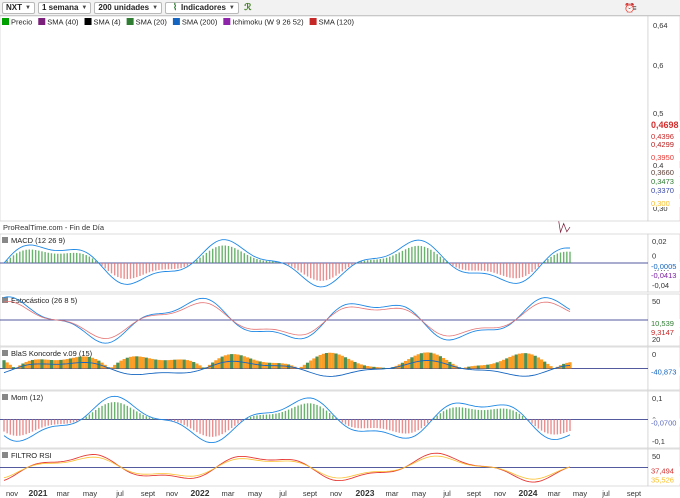 This screenshot has width=680, height=498. Describe the element at coordinates (660, 203) in the screenshot. I see `price-tag-7: 0,300` at that location.